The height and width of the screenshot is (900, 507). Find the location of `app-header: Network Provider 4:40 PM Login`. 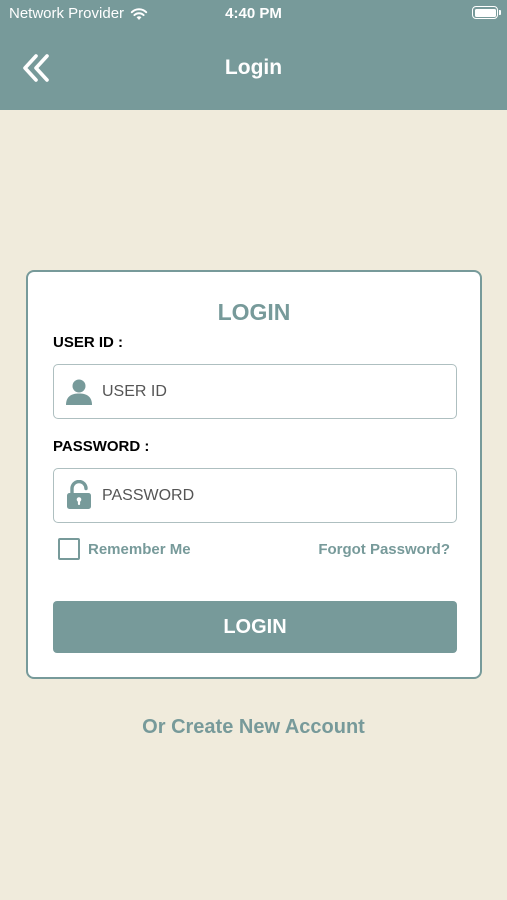

app-header: Network Provider 4:40 PM Login is located at coordinates (253, 55).